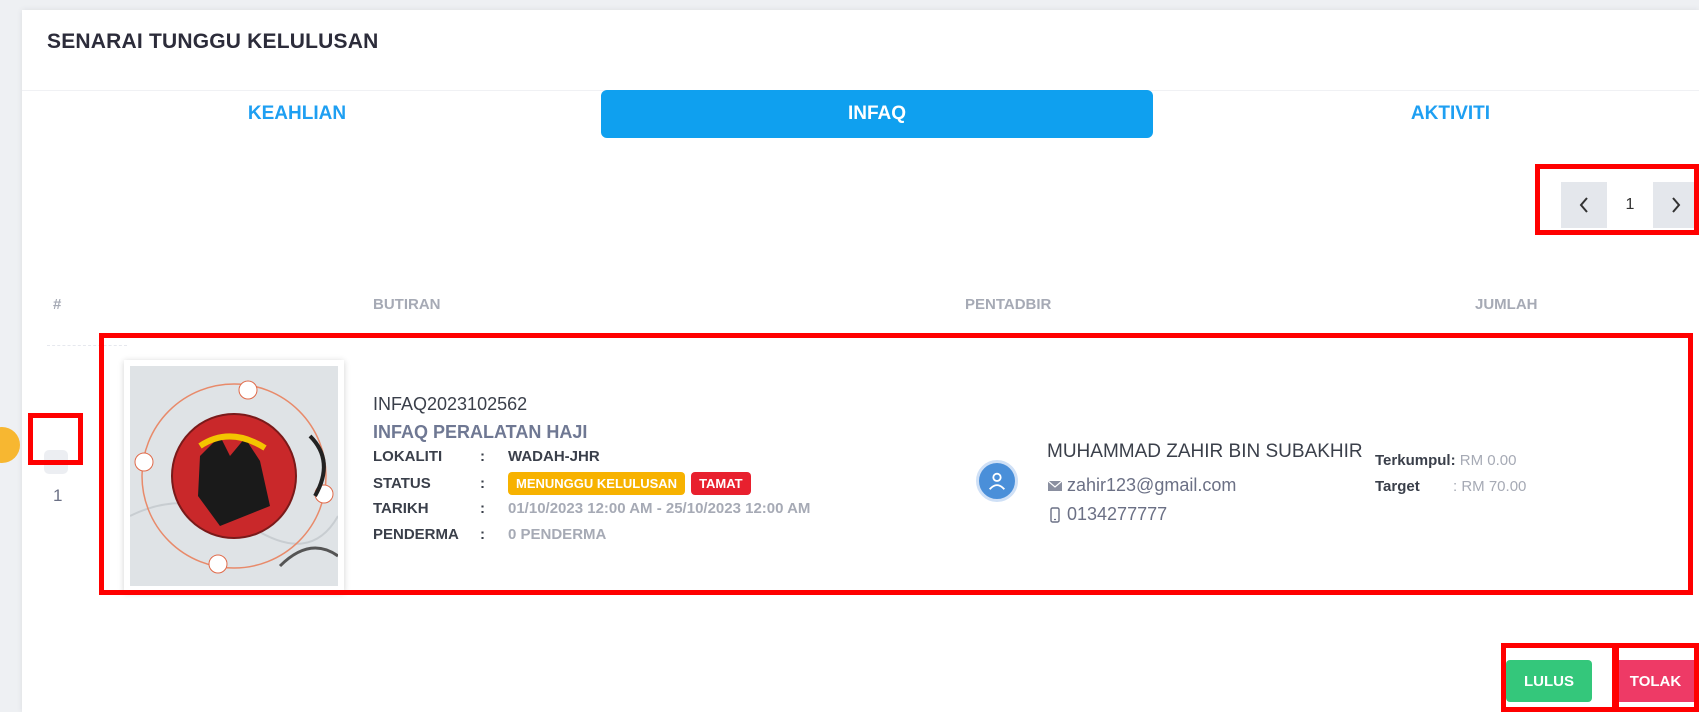 Image resolution: width=1699 pixels, height=712 pixels. Describe the element at coordinates (1584, 205) in the screenshot. I see `chevron-left-icon` at that location.